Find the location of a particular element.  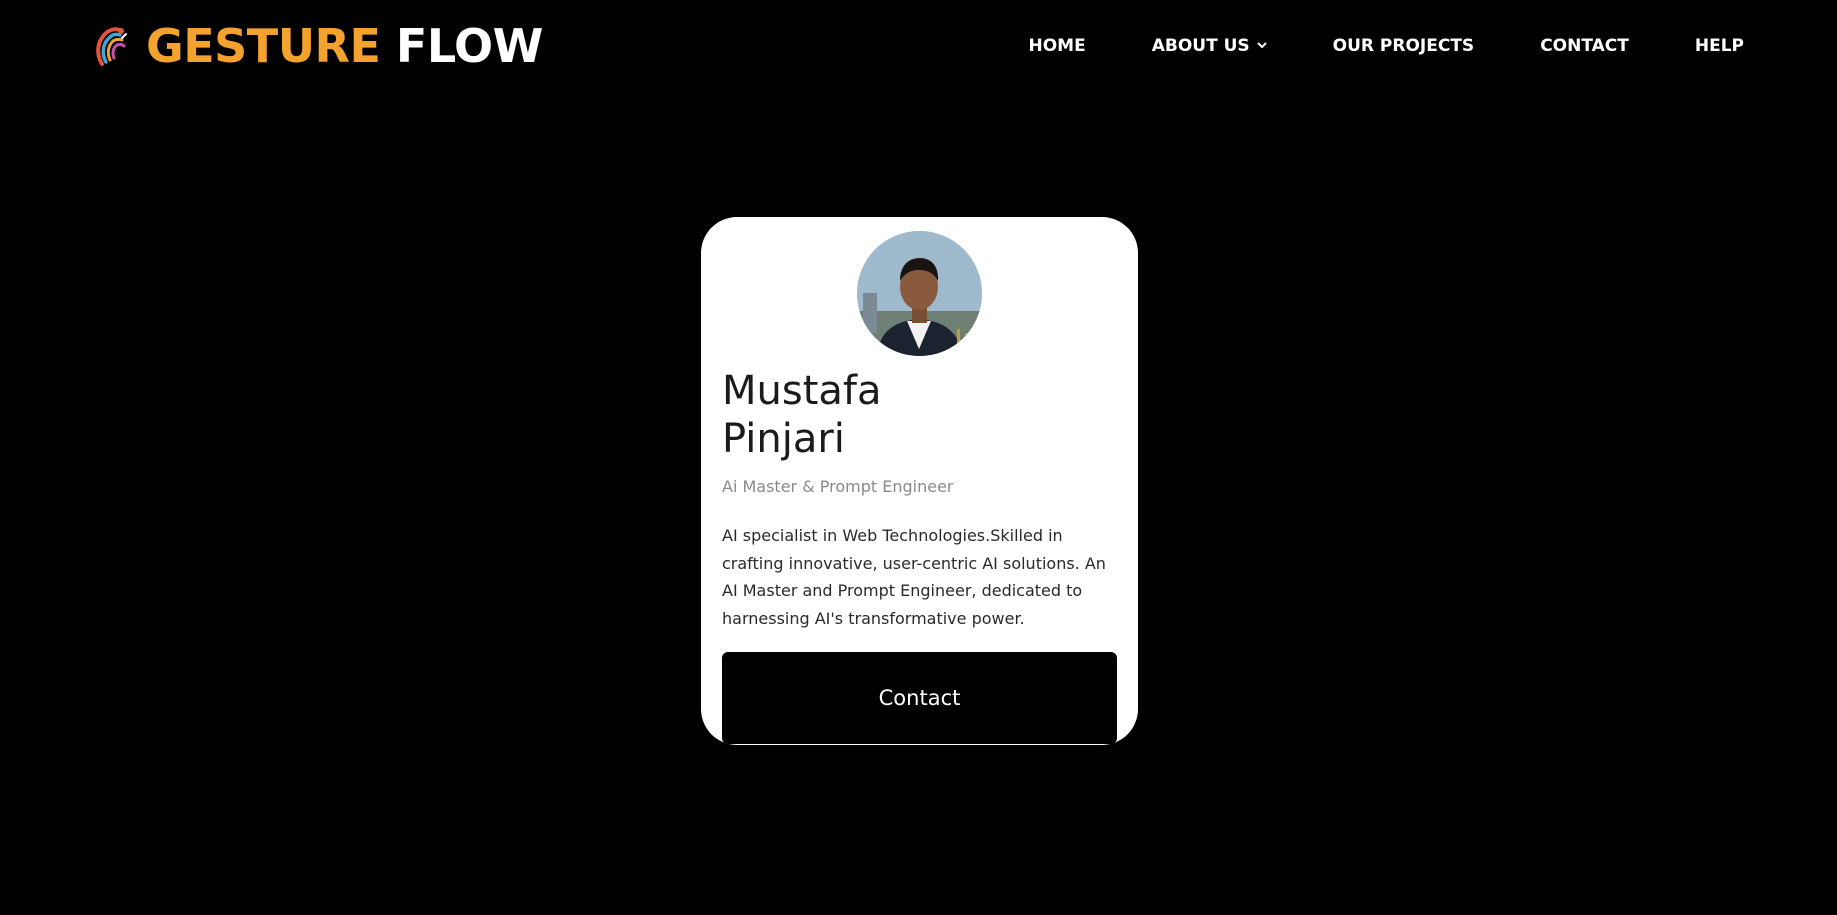

nav-item-help: HELP is located at coordinates (1719, 46).